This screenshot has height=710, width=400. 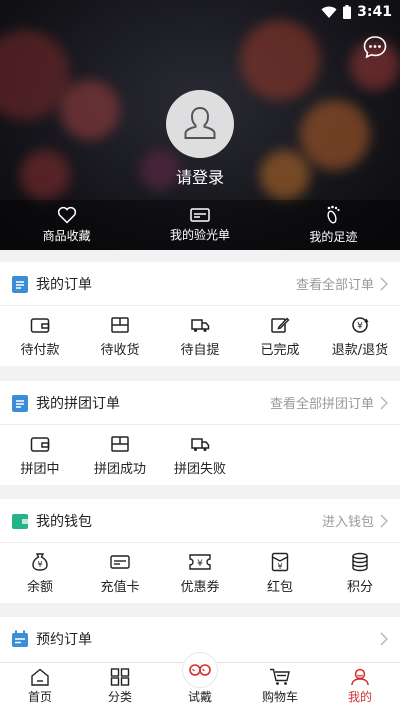 What do you see at coordinates (333, 237) in the screenshot?
I see `quick-link-label: 我的足迹` at bounding box center [333, 237].